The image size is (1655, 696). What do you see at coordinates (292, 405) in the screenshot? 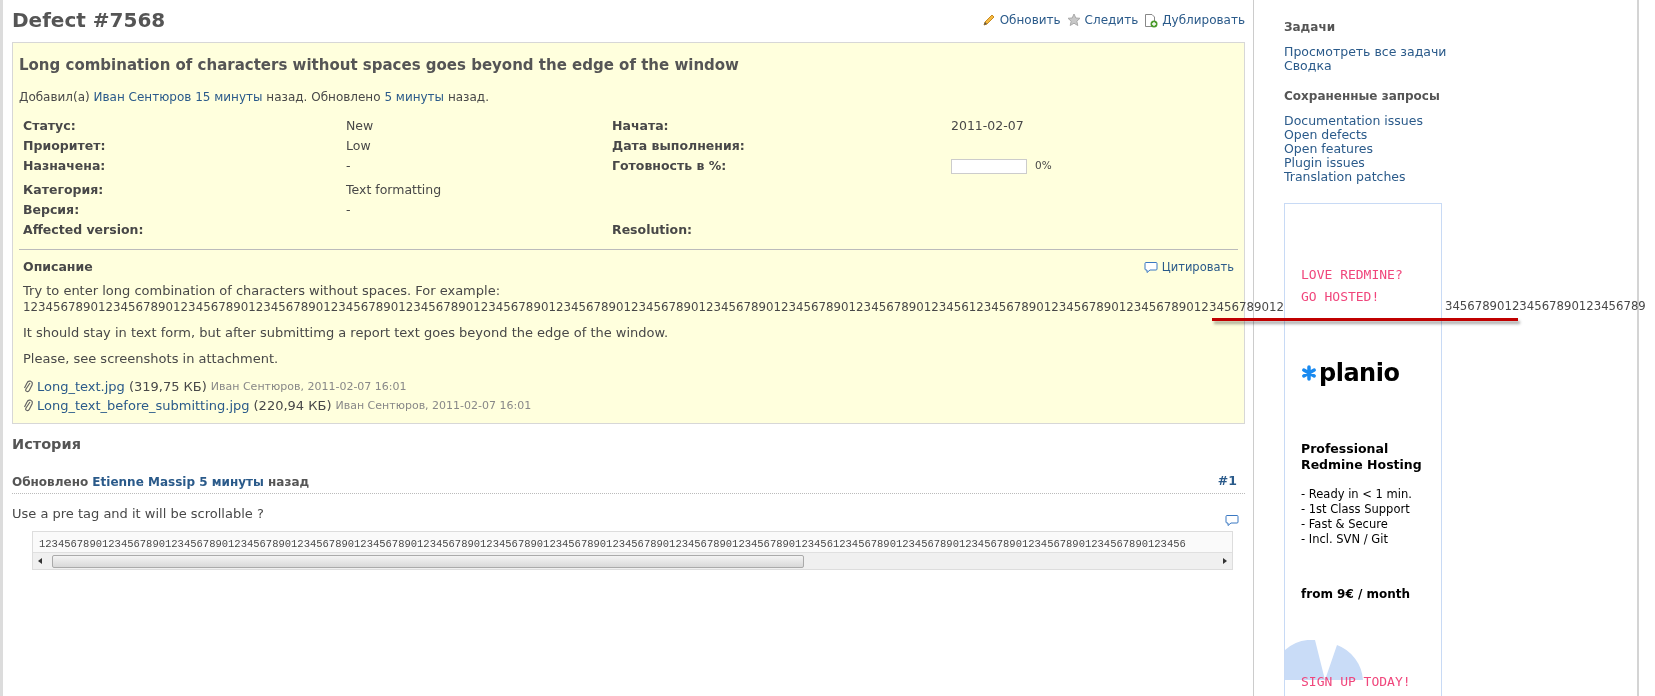
I see `attachment-size: (220,94 КБ)` at bounding box center [292, 405].